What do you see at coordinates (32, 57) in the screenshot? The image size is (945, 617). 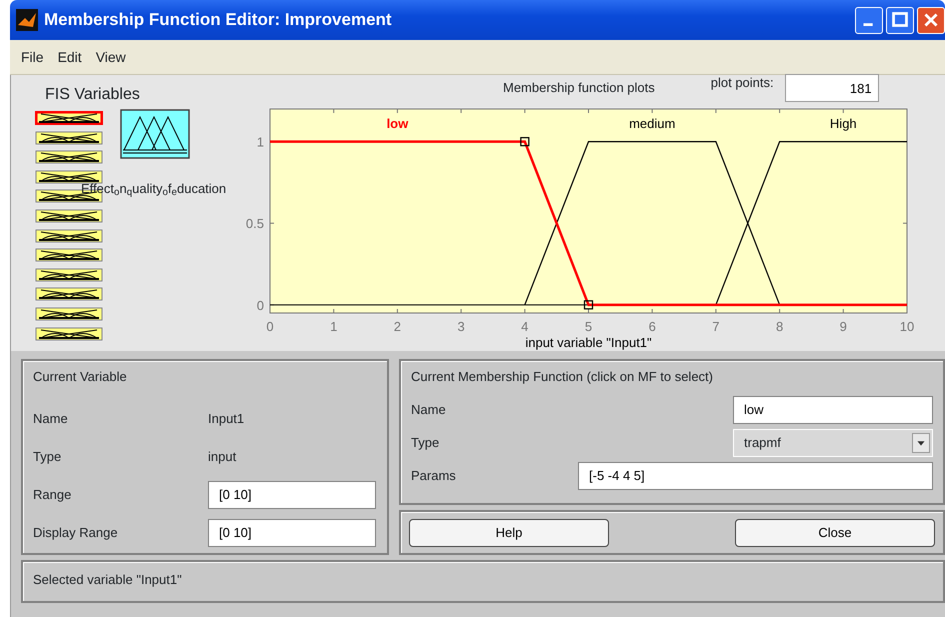 I see `menu-item: File` at bounding box center [32, 57].